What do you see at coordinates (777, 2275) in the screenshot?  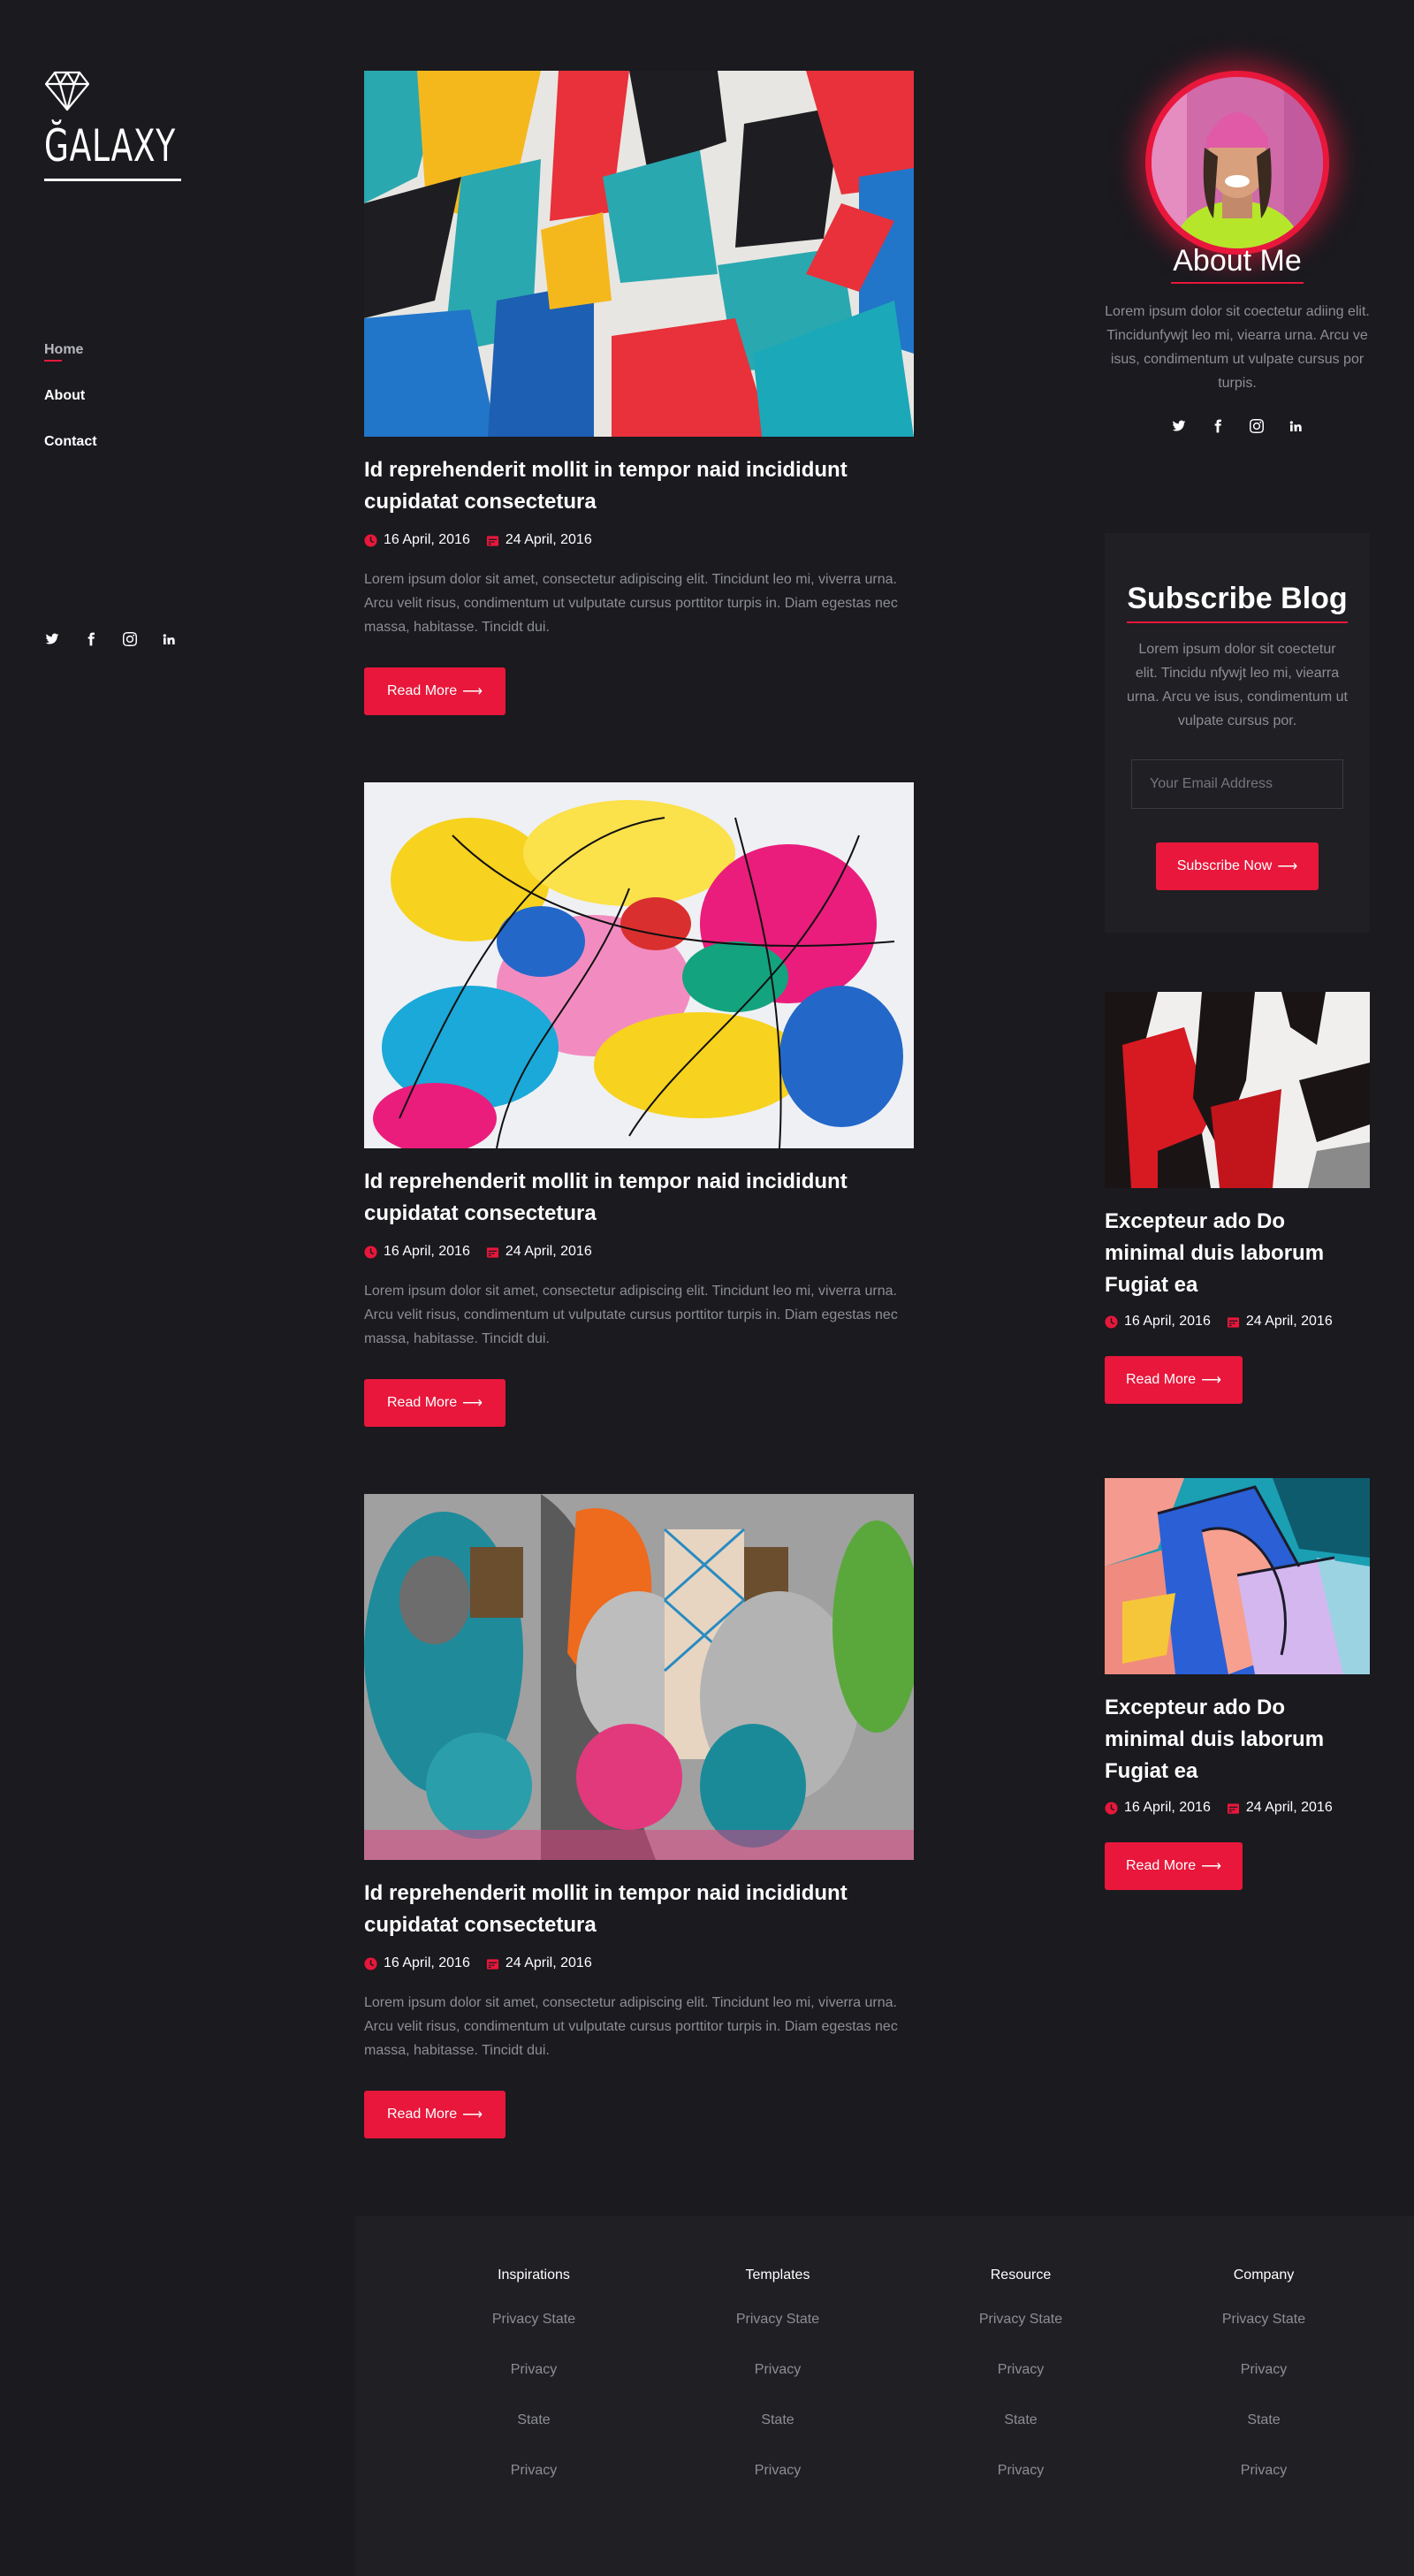 I see `footer-heading: Templates` at bounding box center [777, 2275].